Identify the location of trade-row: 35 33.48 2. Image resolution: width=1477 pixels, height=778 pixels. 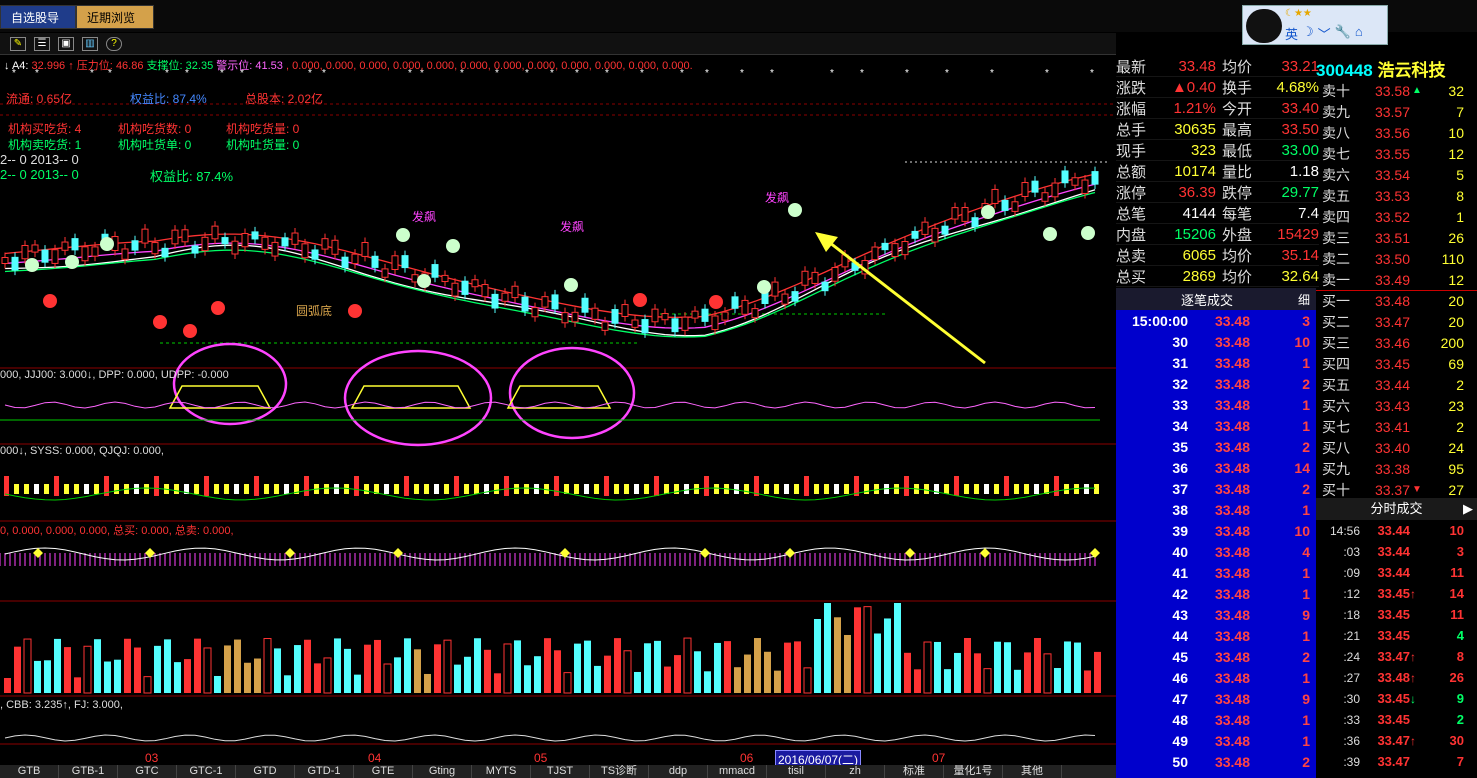
(1216, 446).